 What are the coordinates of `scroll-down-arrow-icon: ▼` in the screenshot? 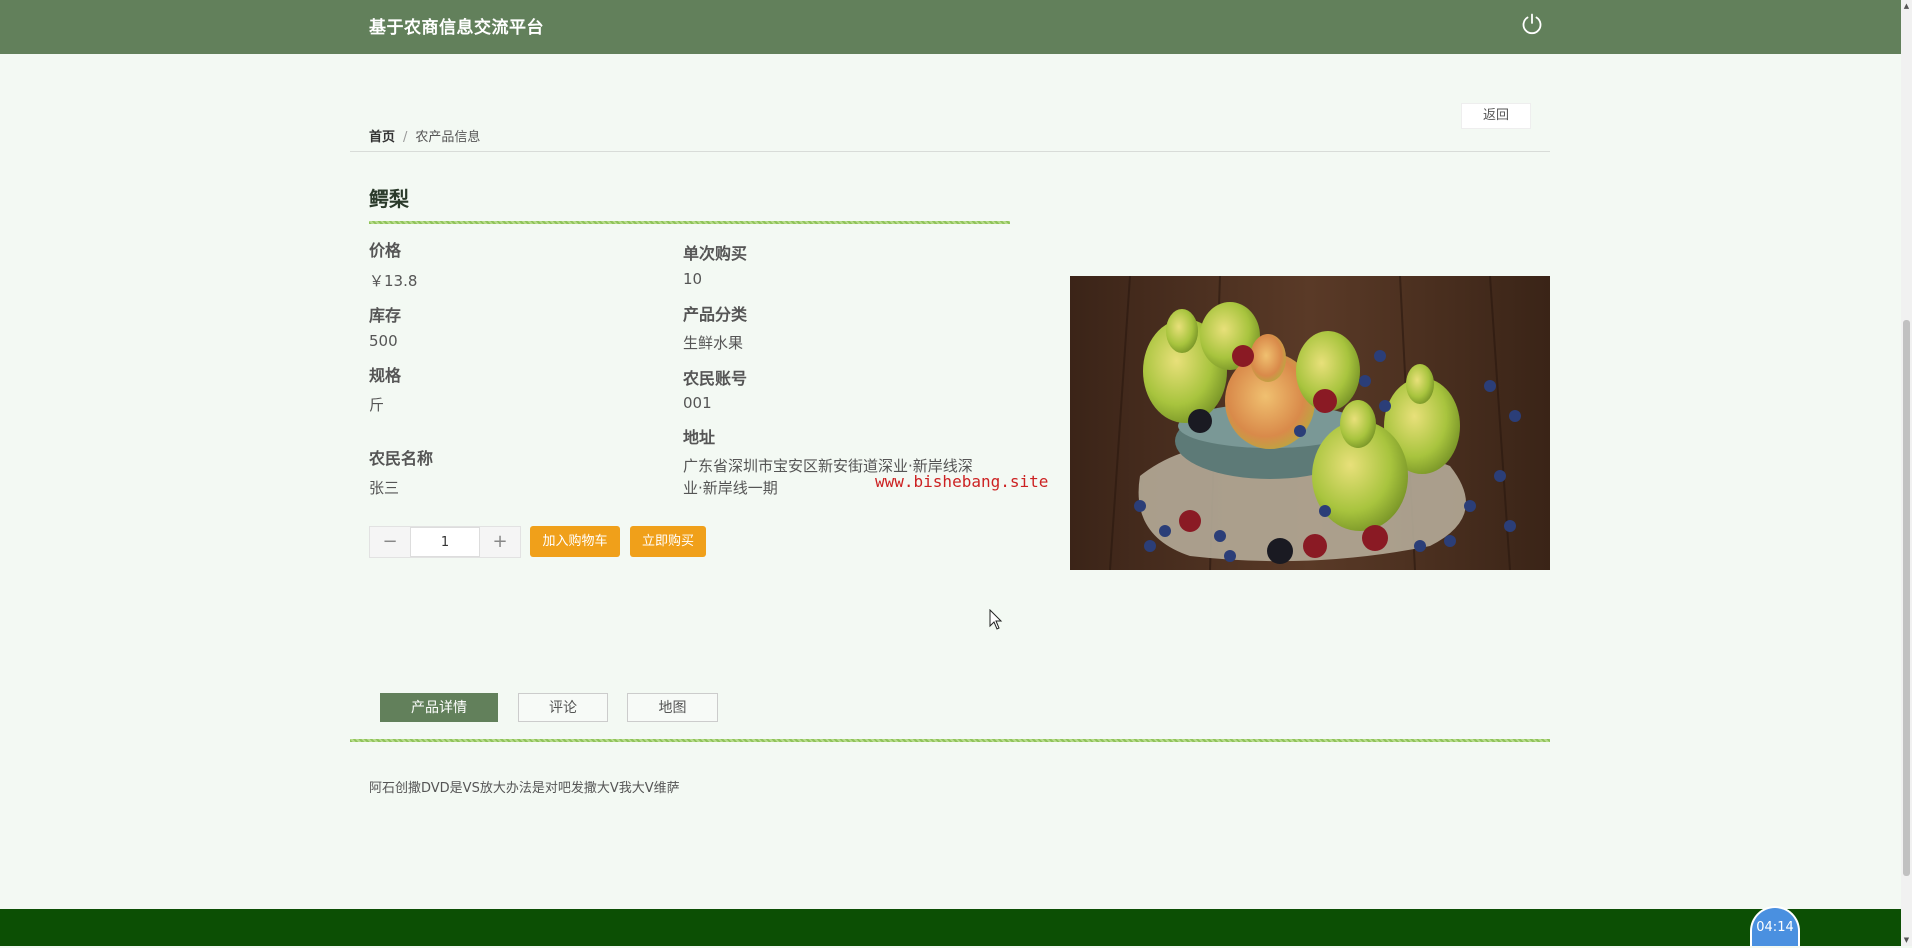 It's located at (1906, 940).